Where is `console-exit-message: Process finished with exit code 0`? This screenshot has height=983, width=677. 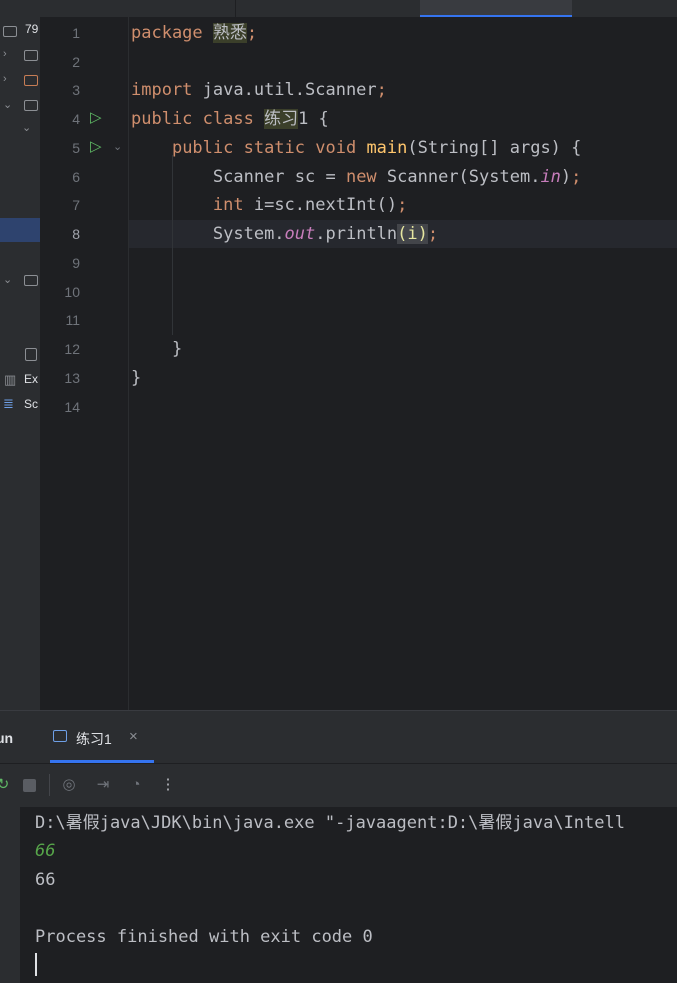 console-exit-message: Process finished with exit code 0 is located at coordinates (204, 937).